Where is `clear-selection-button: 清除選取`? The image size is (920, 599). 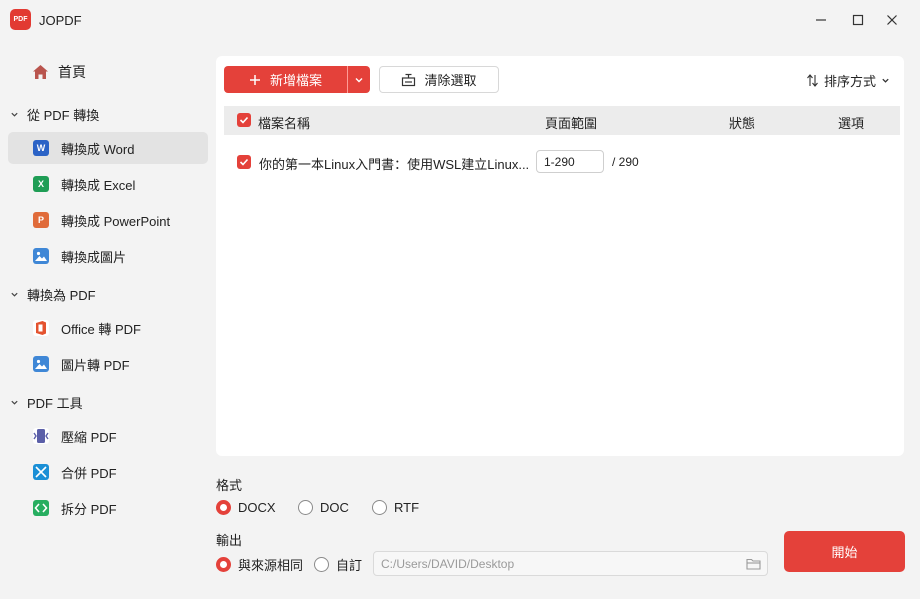
clear-selection-button: 清除選取 is located at coordinates (439, 79).